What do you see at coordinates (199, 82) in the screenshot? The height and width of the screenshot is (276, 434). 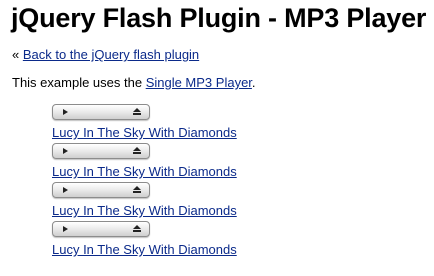 I see `single-mp3-player-link: Single MP3 Player` at bounding box center [199, 82].